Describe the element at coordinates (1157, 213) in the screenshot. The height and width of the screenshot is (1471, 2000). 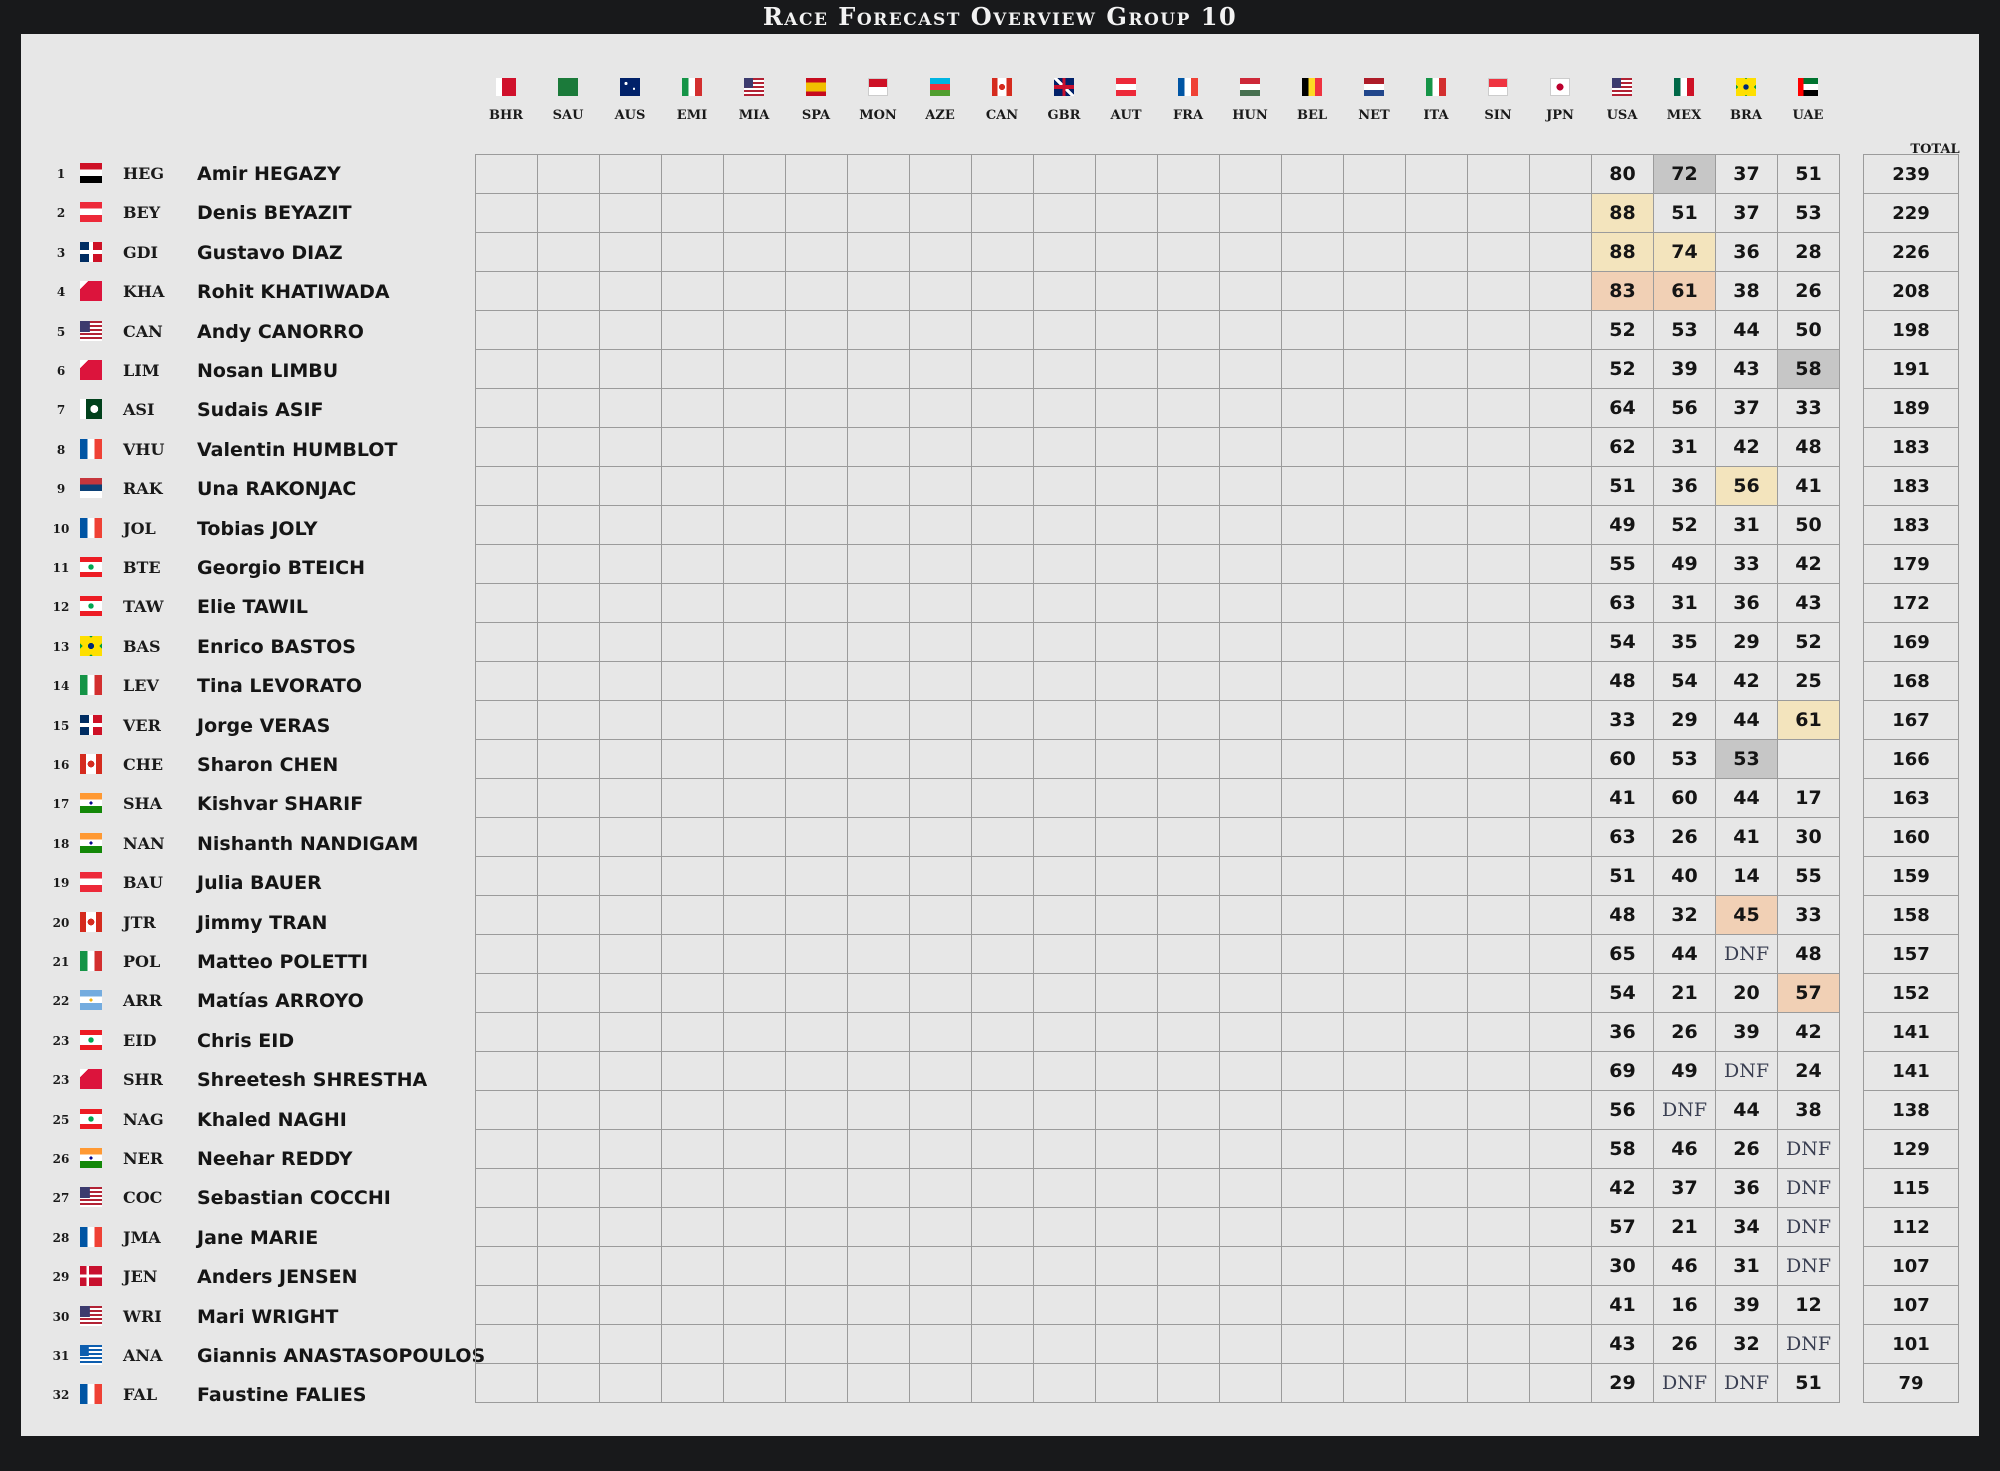
I see `score-row: 88 51 37 53` at that location.